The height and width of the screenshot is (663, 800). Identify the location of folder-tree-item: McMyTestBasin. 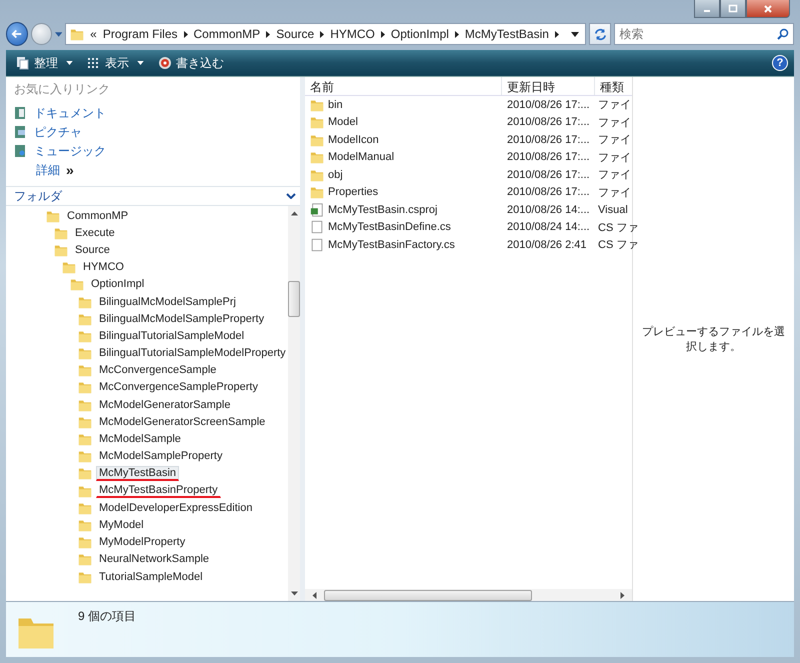
(138, 473).